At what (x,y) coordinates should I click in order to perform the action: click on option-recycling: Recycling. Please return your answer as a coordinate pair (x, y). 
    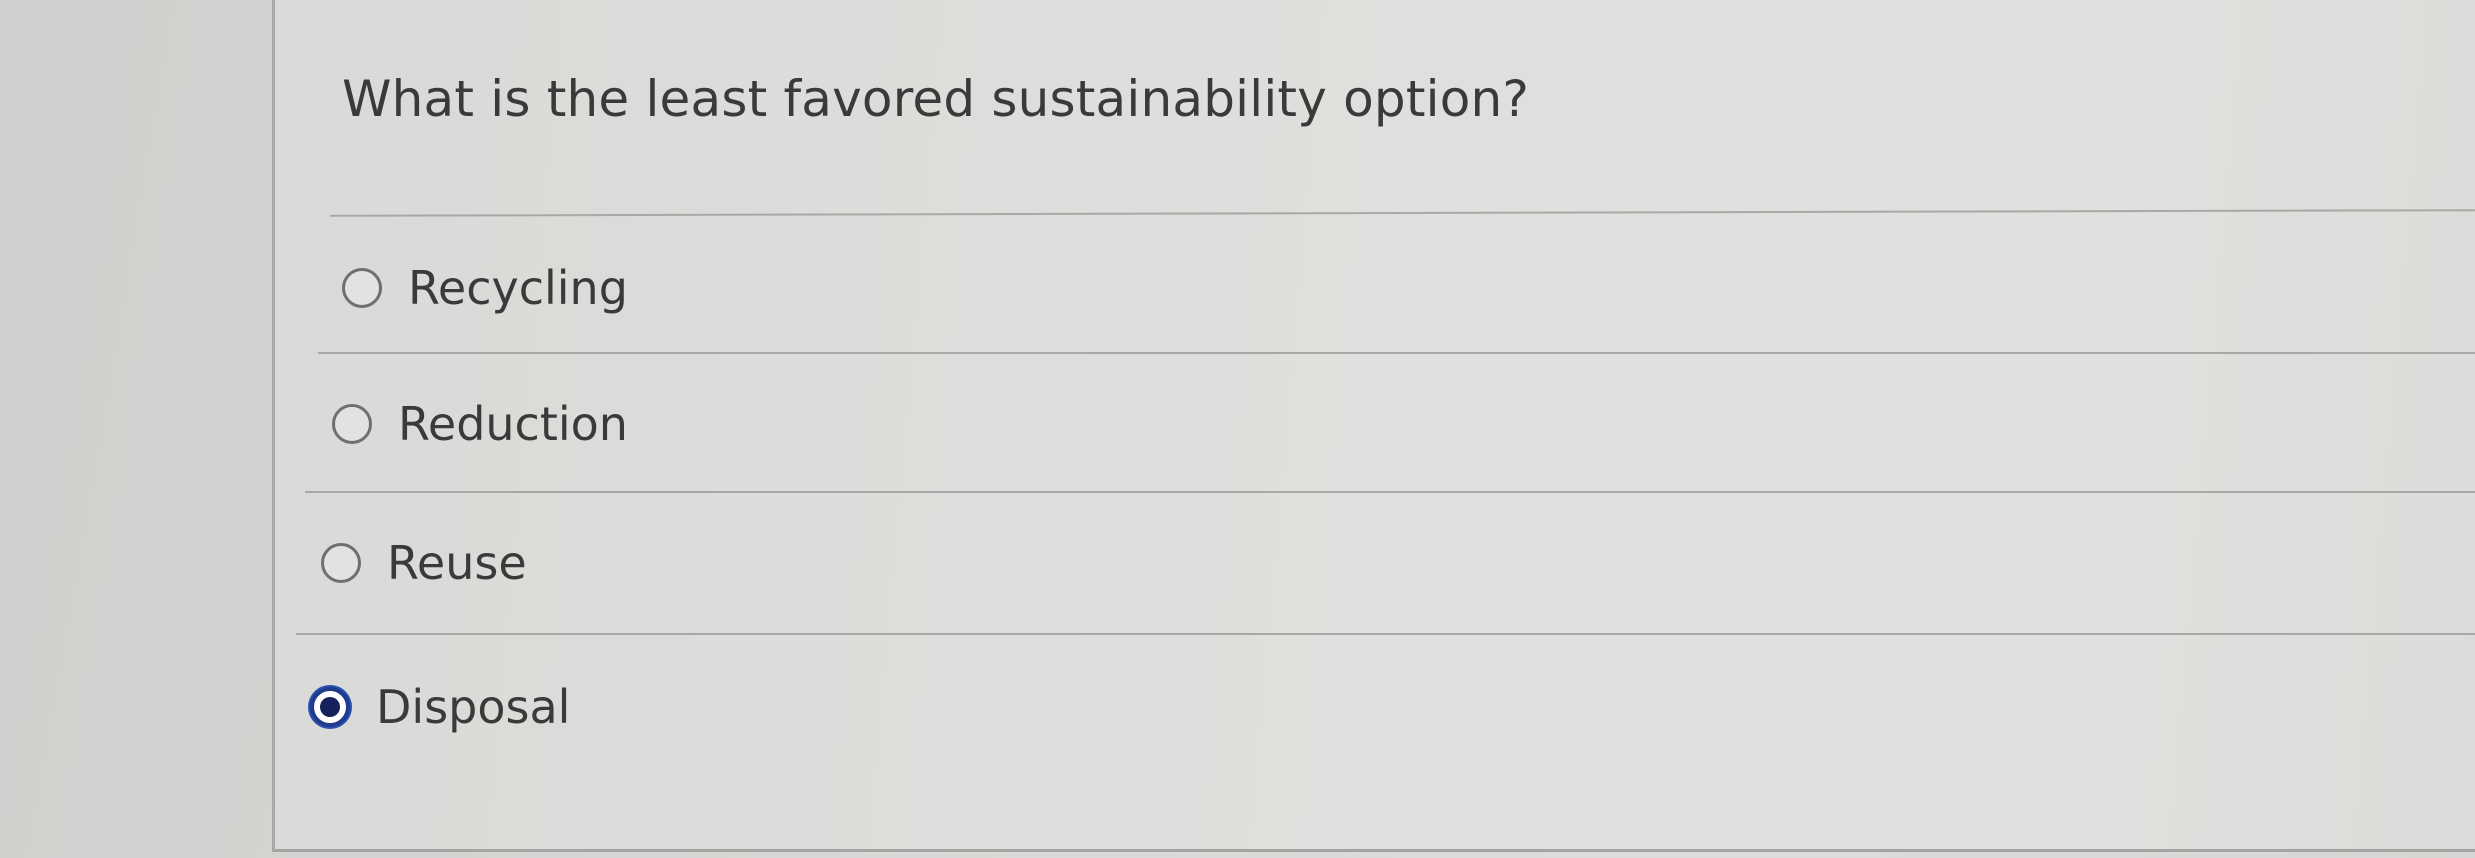
    Looking at the image, I should click on (485, 288).